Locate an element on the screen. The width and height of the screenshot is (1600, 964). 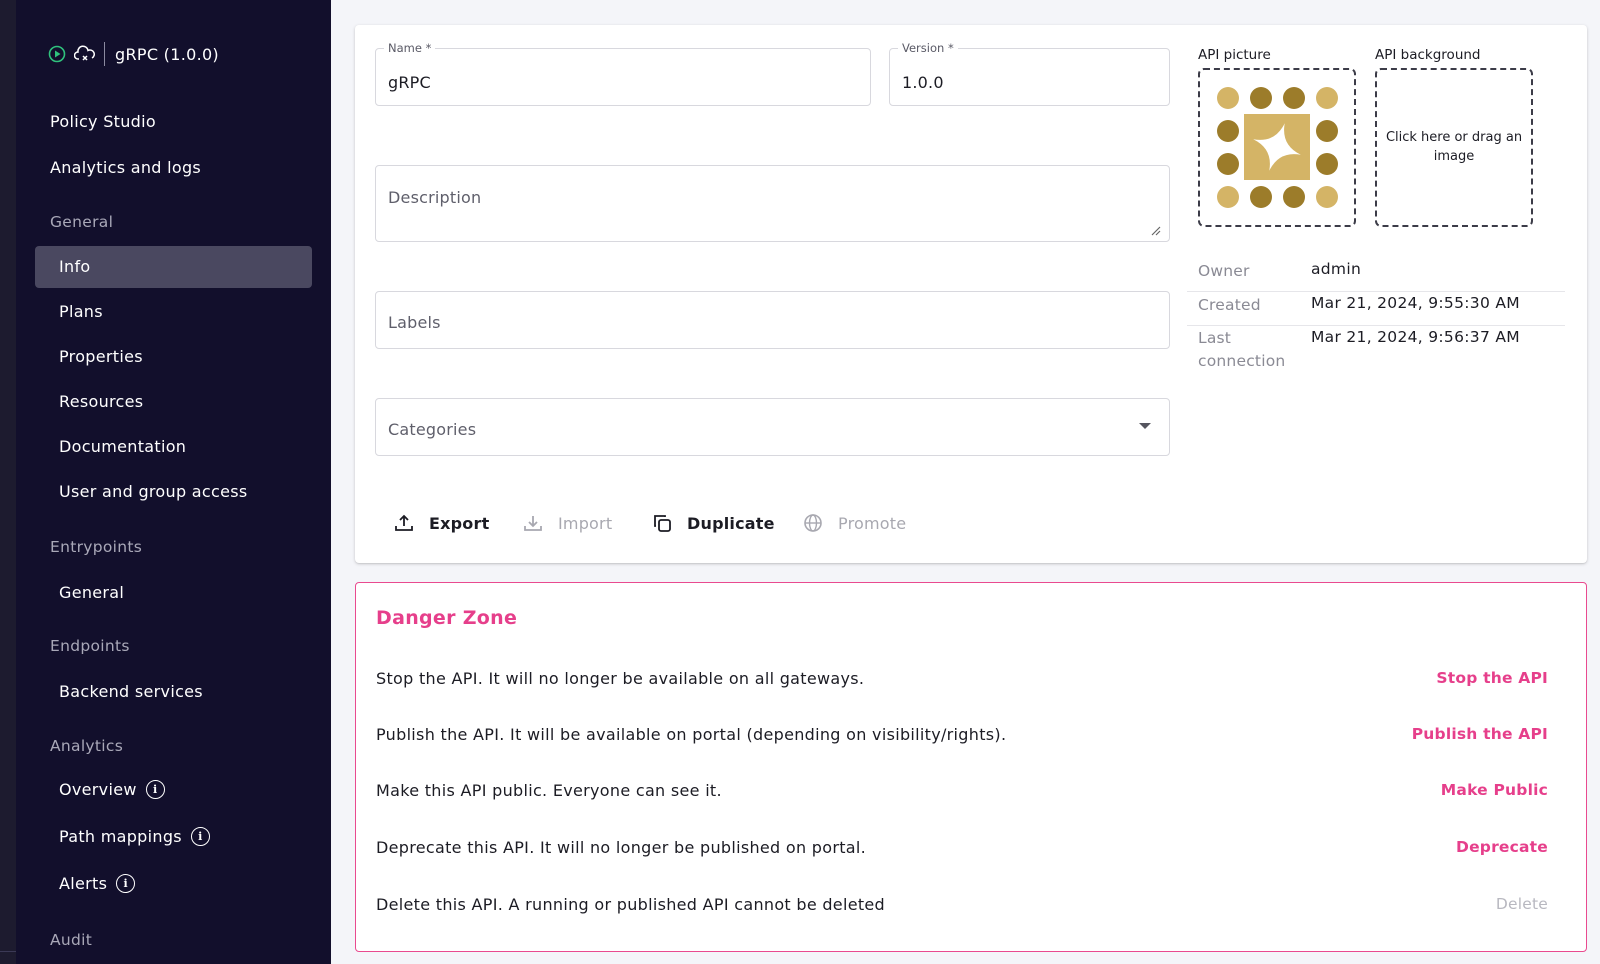
globe-icon is located at coordinates (813, 523).